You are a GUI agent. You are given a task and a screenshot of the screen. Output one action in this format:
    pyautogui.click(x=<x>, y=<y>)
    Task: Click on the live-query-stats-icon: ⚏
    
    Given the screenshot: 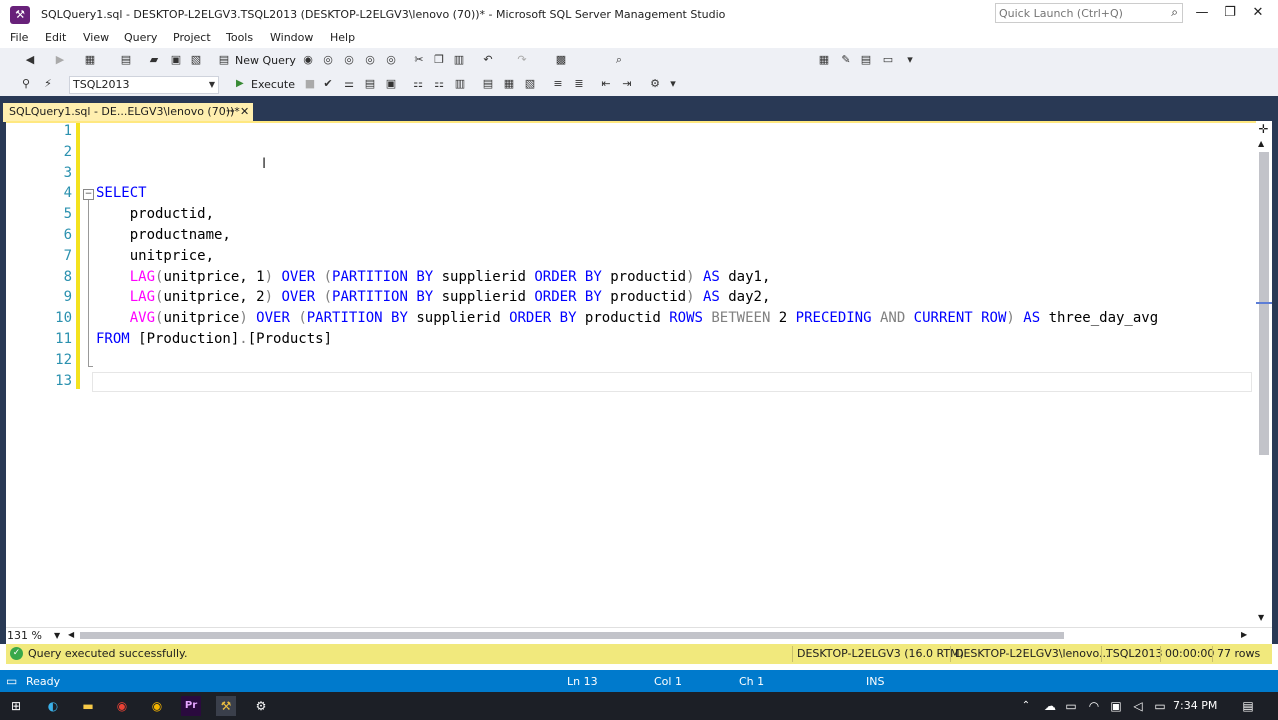 What is the action you would take?
    pyautogui.click(x=439, y=84)
    